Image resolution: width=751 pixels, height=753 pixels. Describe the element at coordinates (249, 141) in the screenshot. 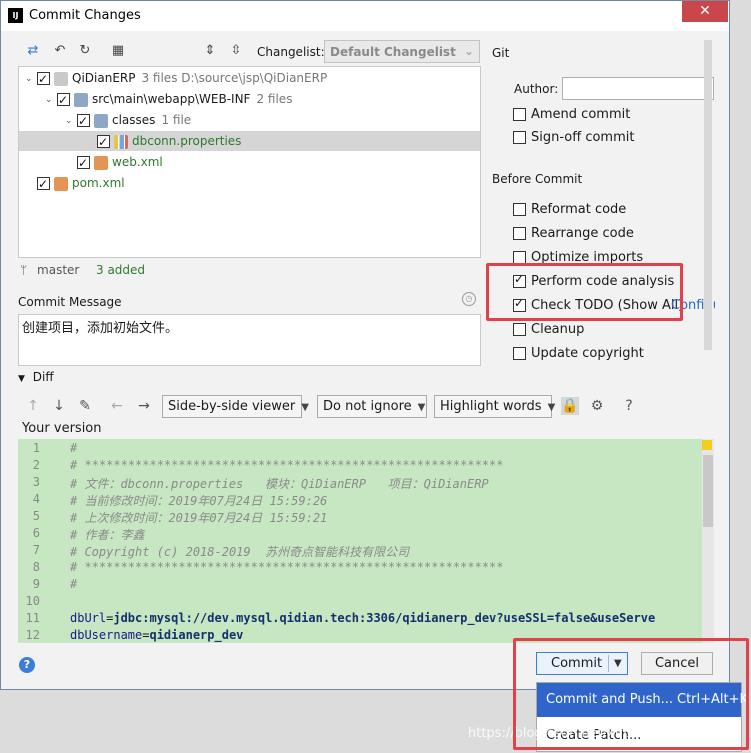

I see `tree-row: dbconn.properties` at that location.